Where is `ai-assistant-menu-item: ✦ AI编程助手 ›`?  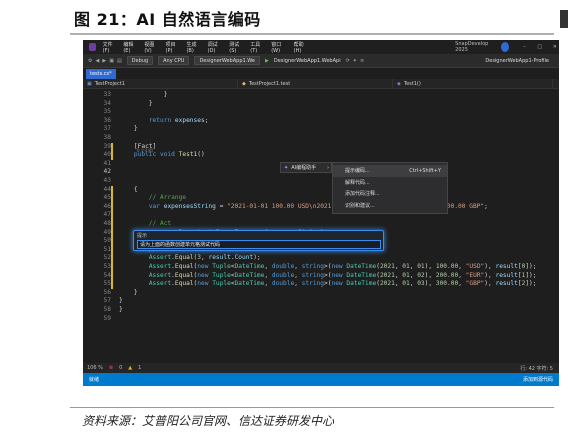 ai-assistant-menu-item: ✦ AI编程助手 › is located at coordinates (306, 167).